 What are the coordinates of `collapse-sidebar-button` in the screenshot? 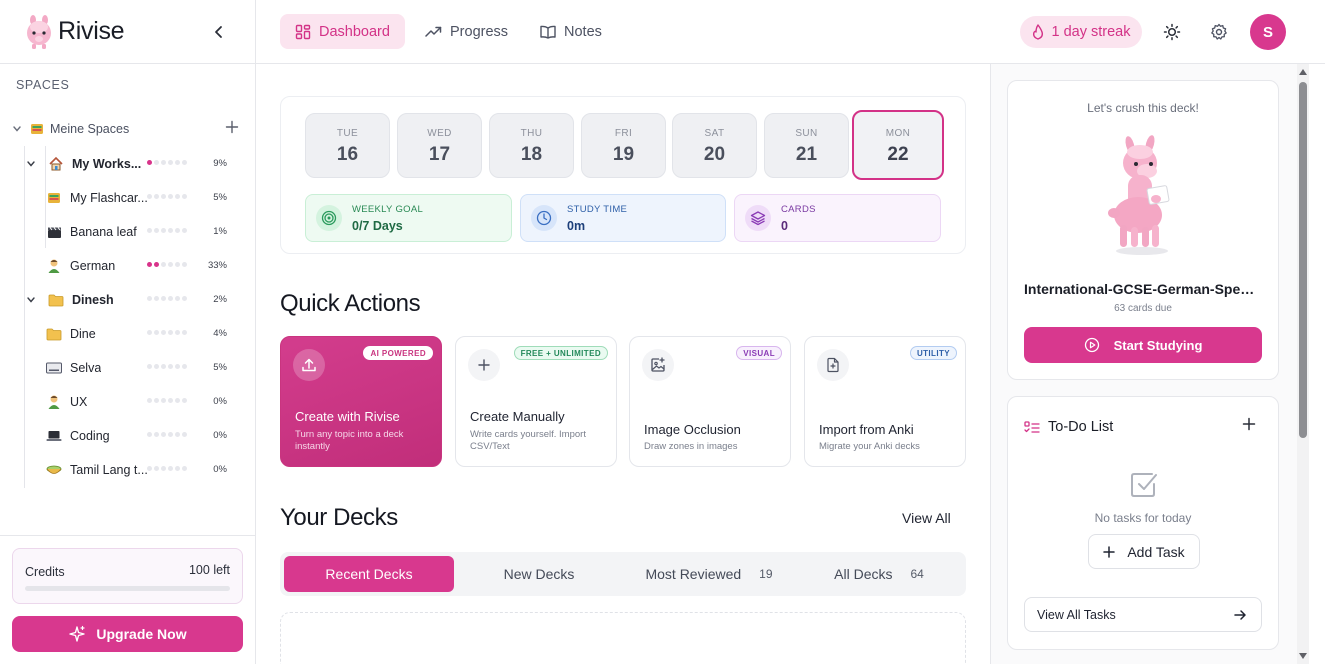 It's located at (219, 32).